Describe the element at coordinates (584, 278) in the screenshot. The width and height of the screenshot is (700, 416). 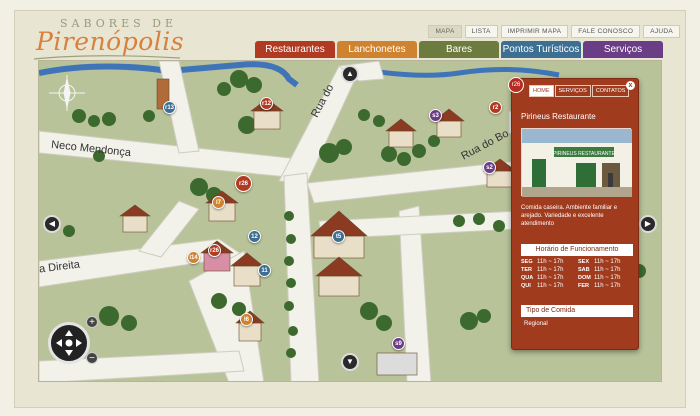
I see `hours-day: DOM` at that location.